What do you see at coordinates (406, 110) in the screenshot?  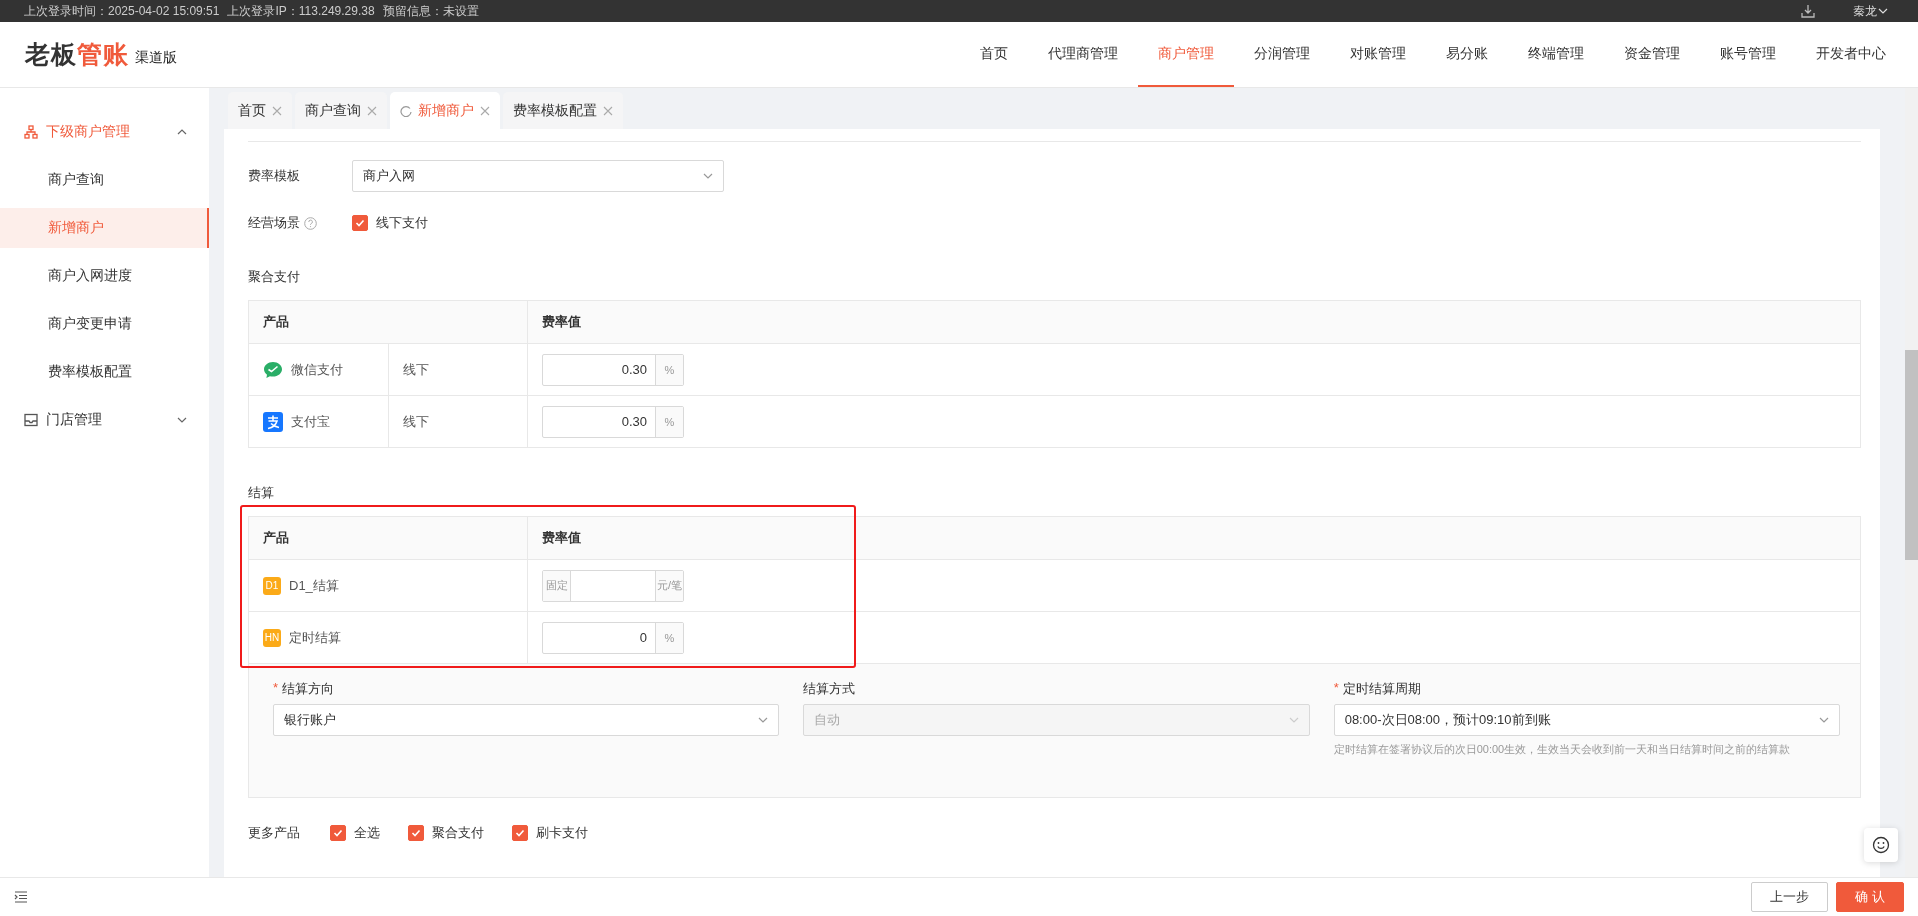 I see `refresh-icon` at bounding box center [406, 110].